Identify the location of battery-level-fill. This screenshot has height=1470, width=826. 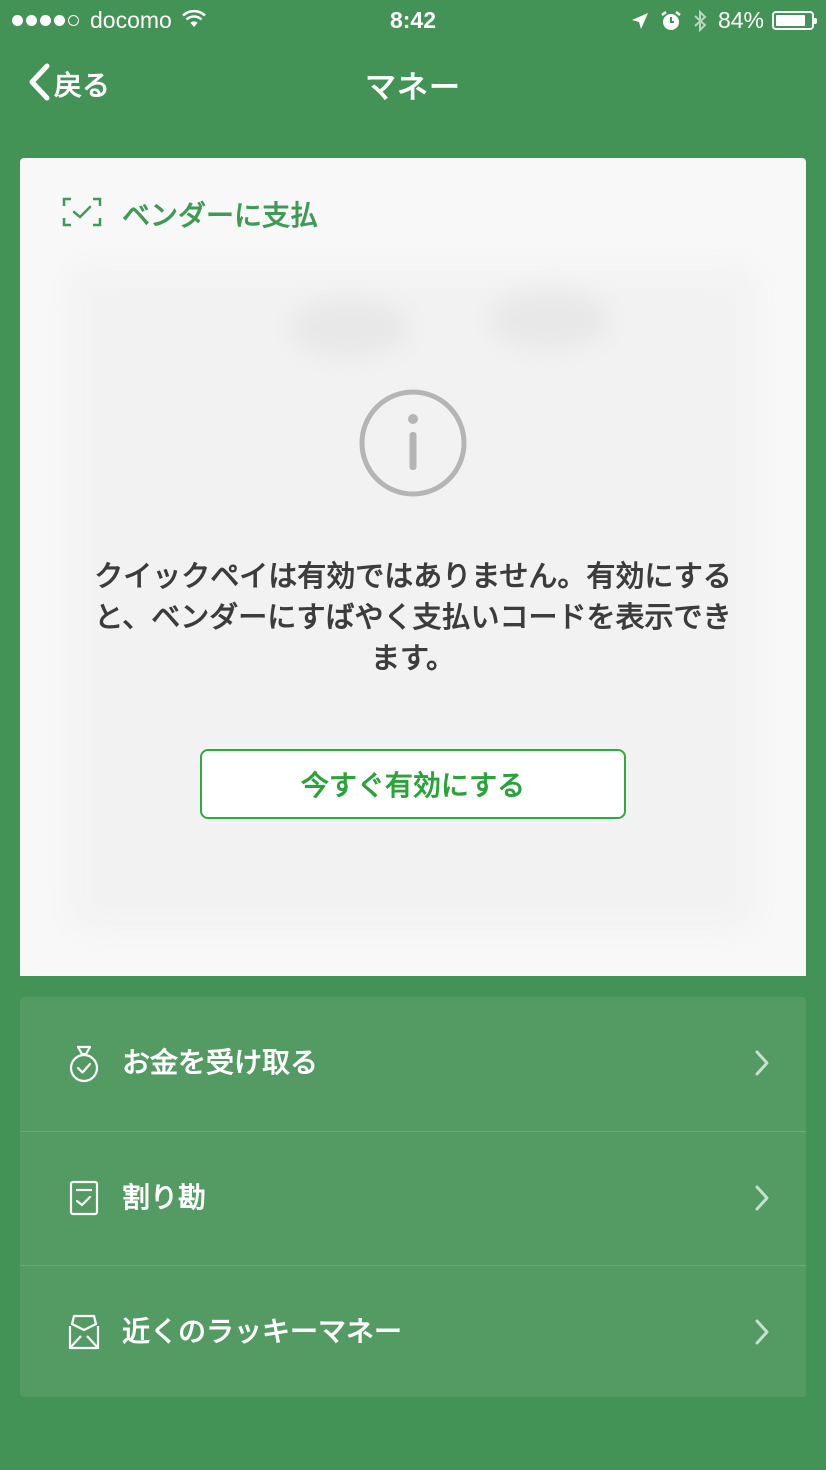
(790, 20).